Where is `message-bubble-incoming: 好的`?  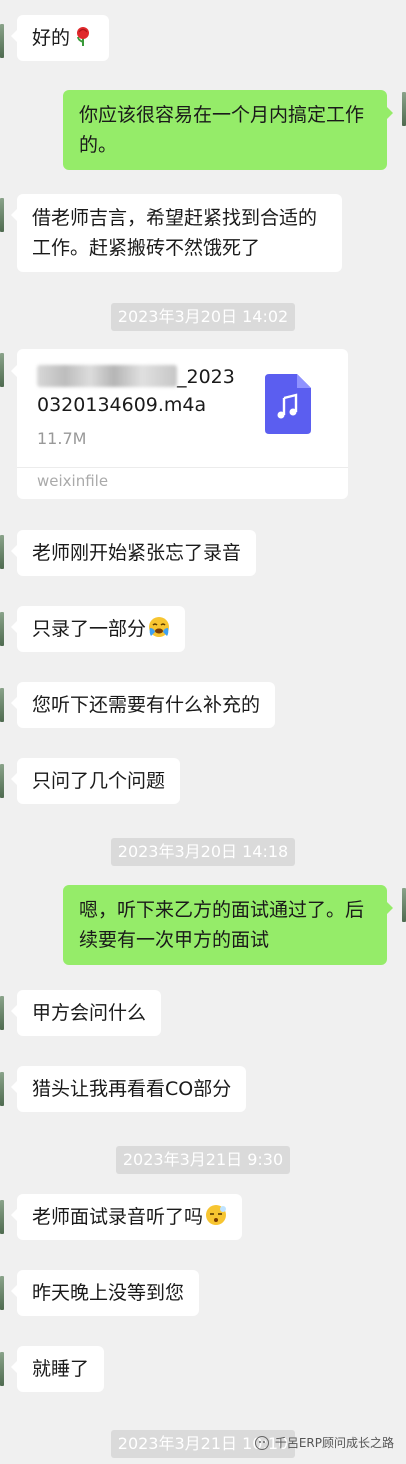 message-bubble-incoming: 好的 is located at coordinates (60, 38).